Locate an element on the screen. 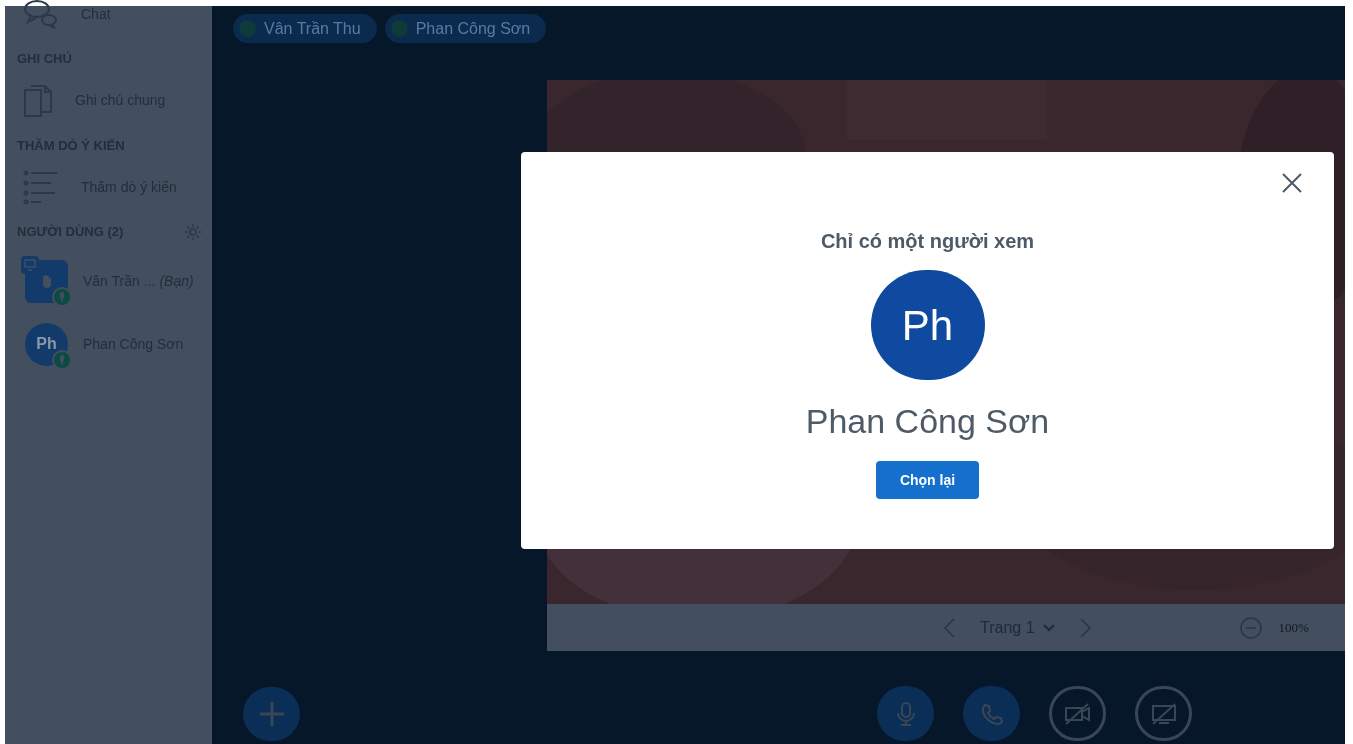  plus-icon is located at coordinates (271, 714).